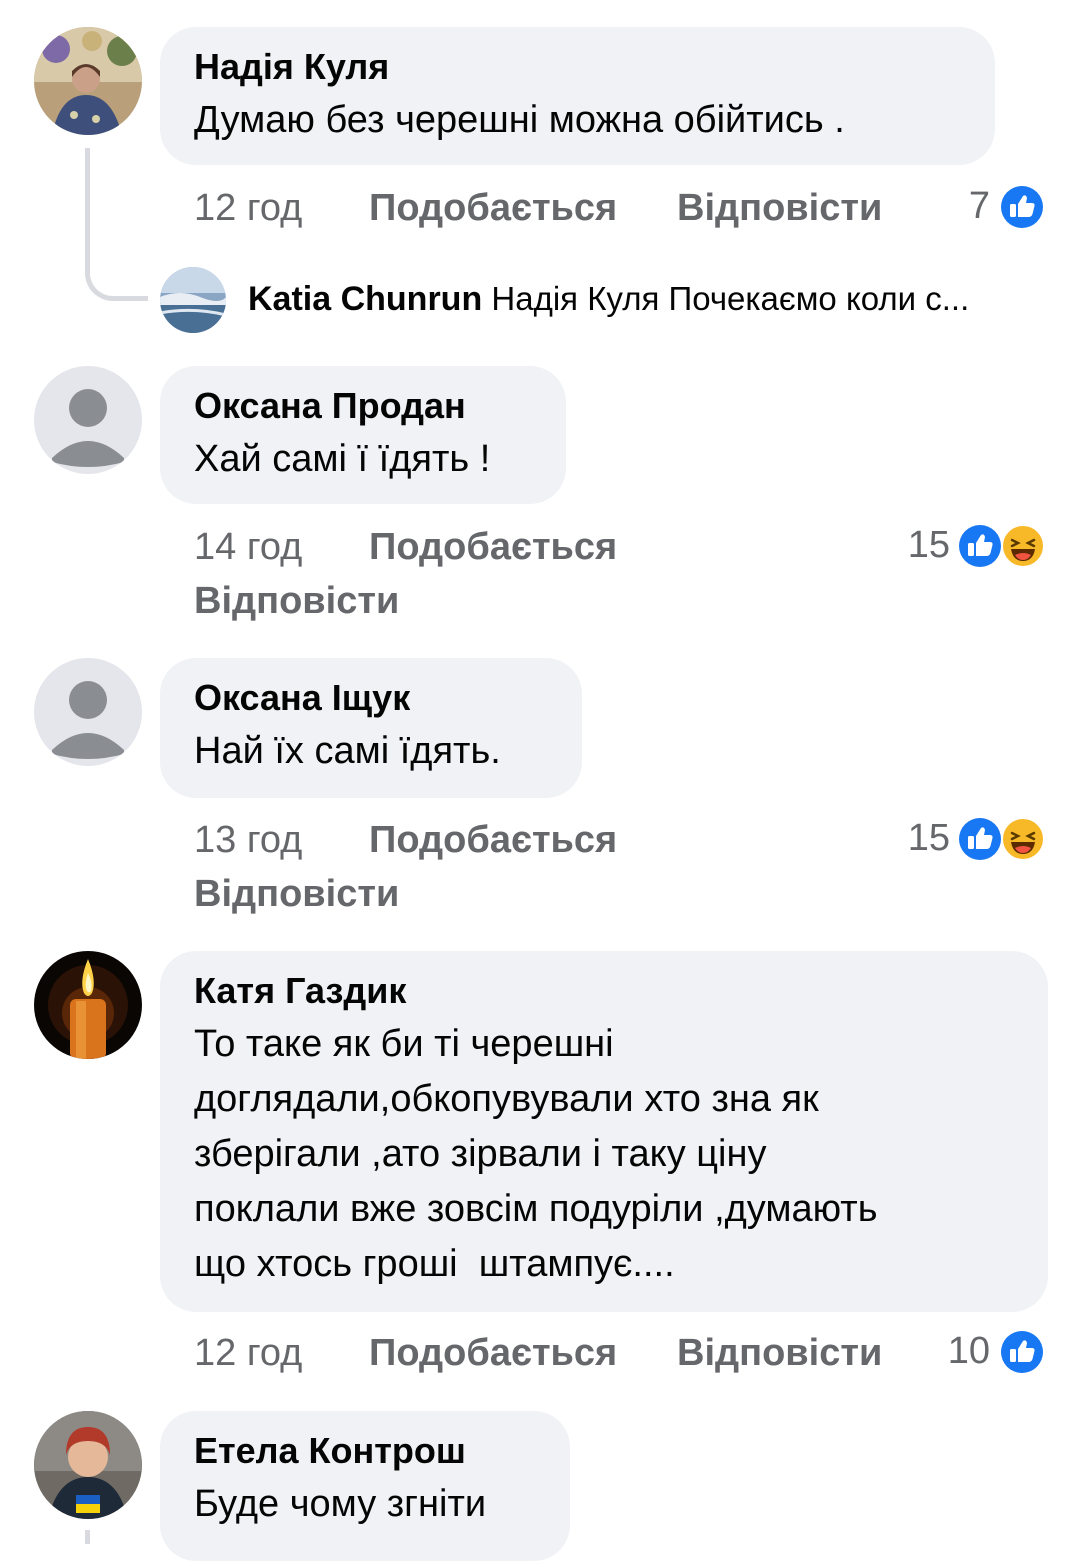 The height and width of the screenshot is (1561, 1080). What do you see at coordinates (248, 840) in the screenshot?
I see `comment-time: 13 год` at bounding box center [248, 840].